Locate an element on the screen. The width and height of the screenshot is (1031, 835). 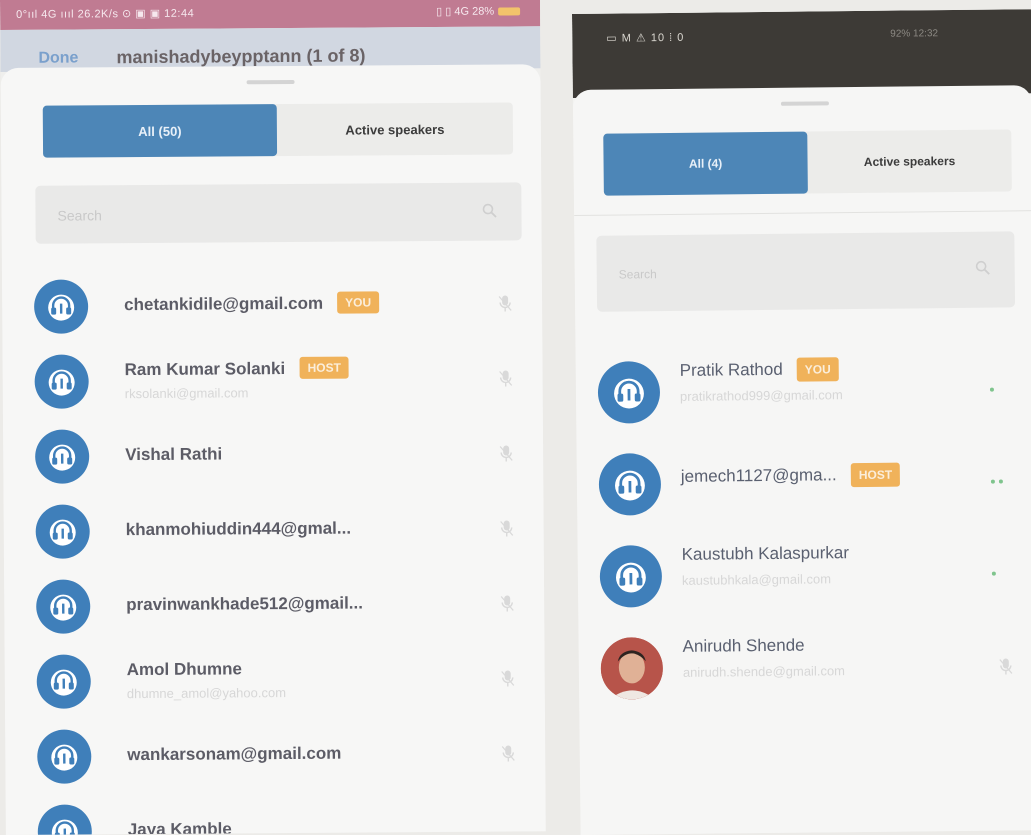
participant-row: Amol Dhumne dhumne_amol@yahoo.com is located at coordinates (275, 688).